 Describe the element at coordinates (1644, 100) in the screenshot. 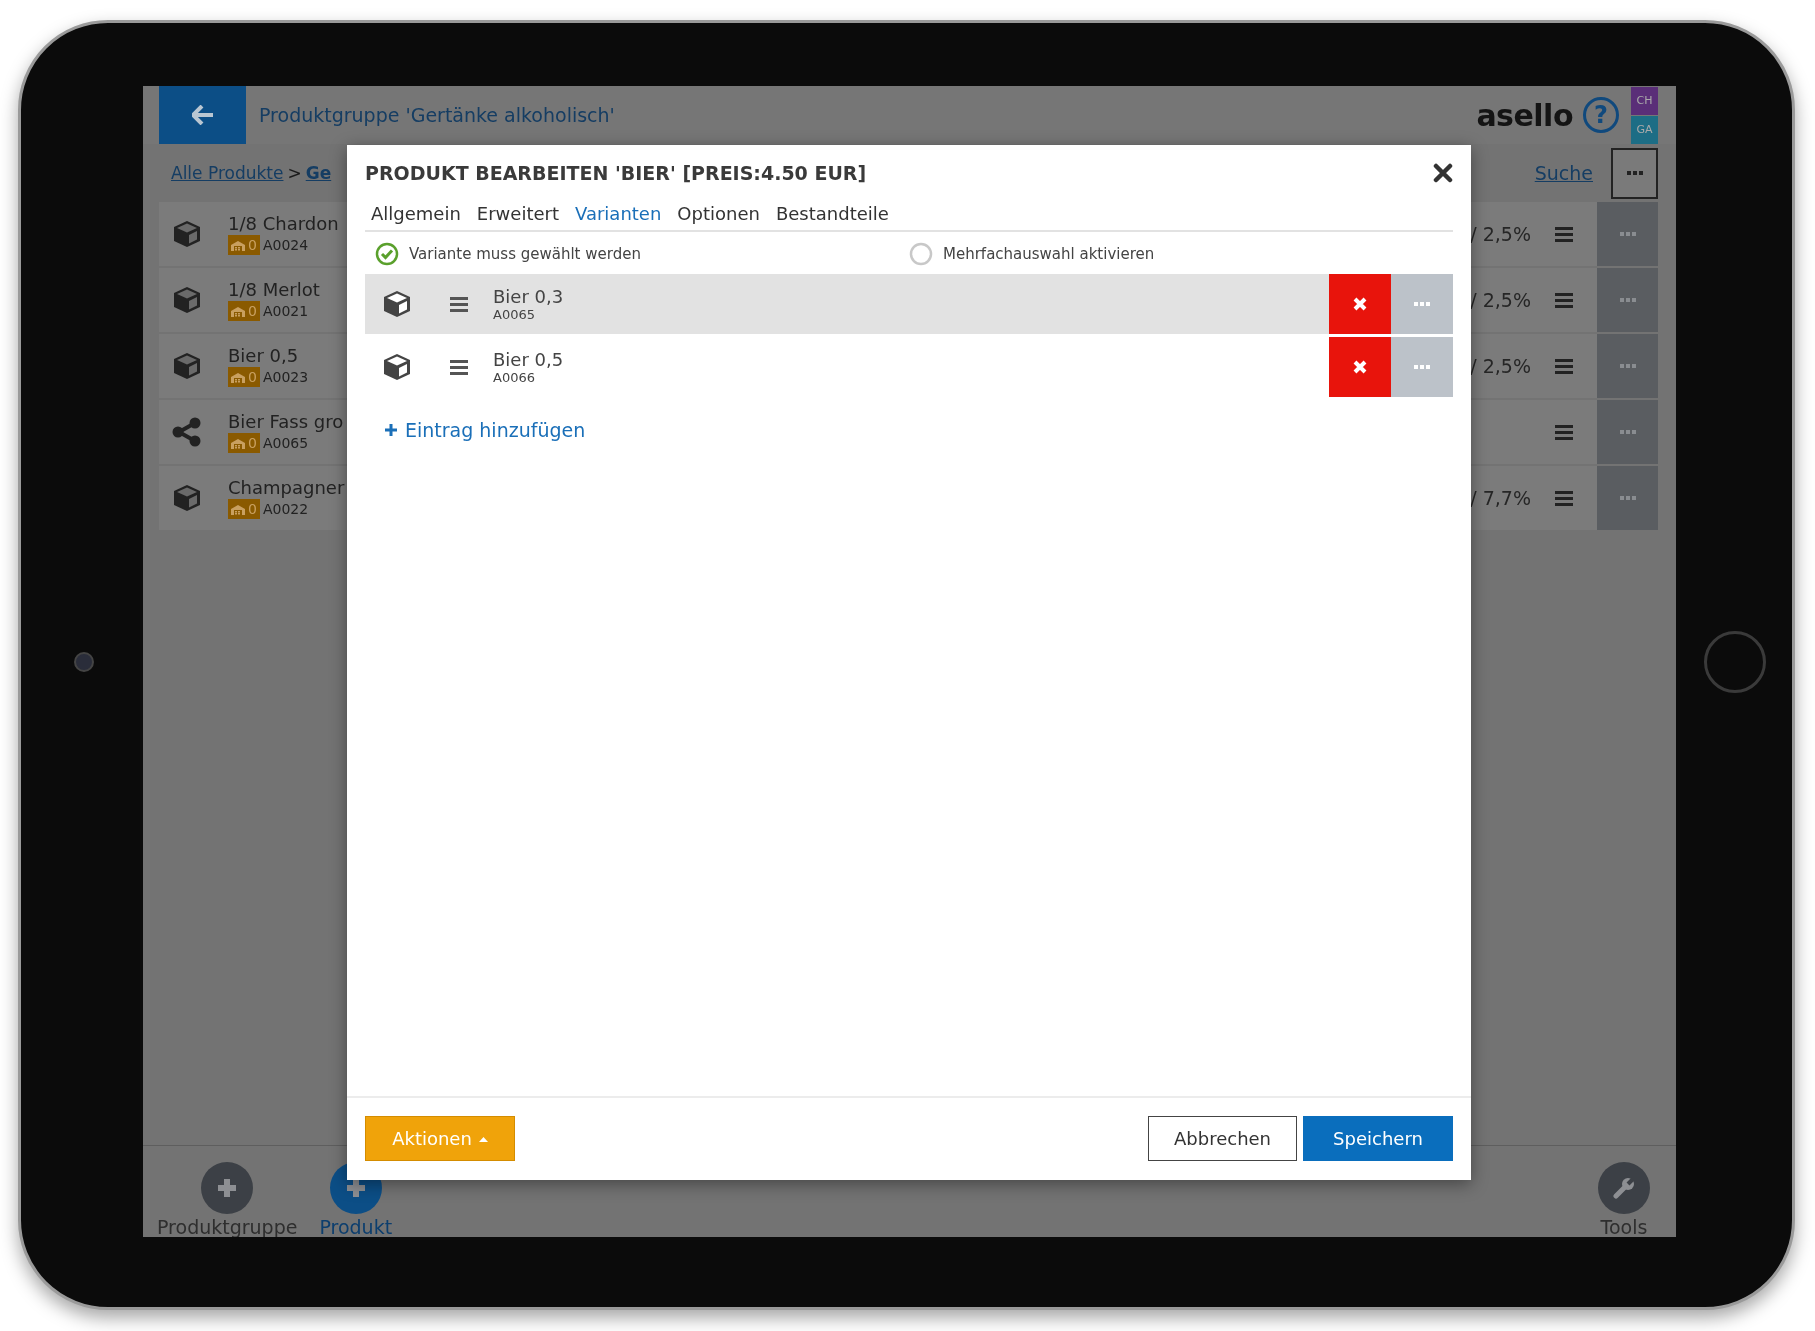

I see `user-tag: CH` at that location.